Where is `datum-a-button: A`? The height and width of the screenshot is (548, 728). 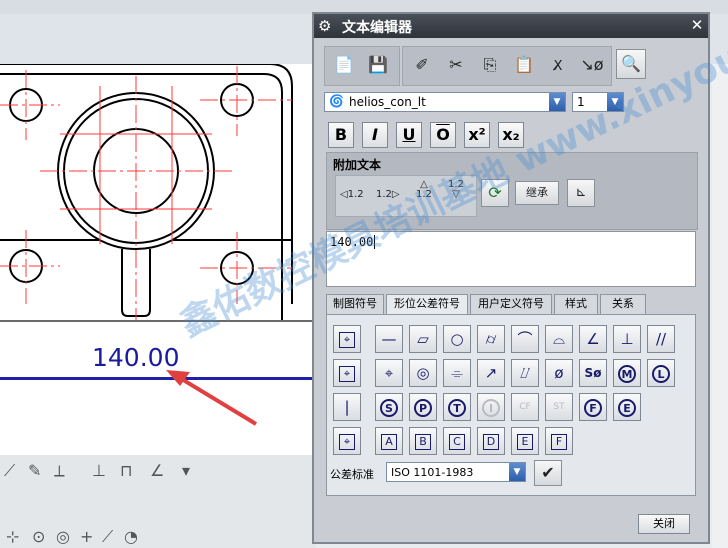 datum-a-button: A is located at coordinates (389, 441).